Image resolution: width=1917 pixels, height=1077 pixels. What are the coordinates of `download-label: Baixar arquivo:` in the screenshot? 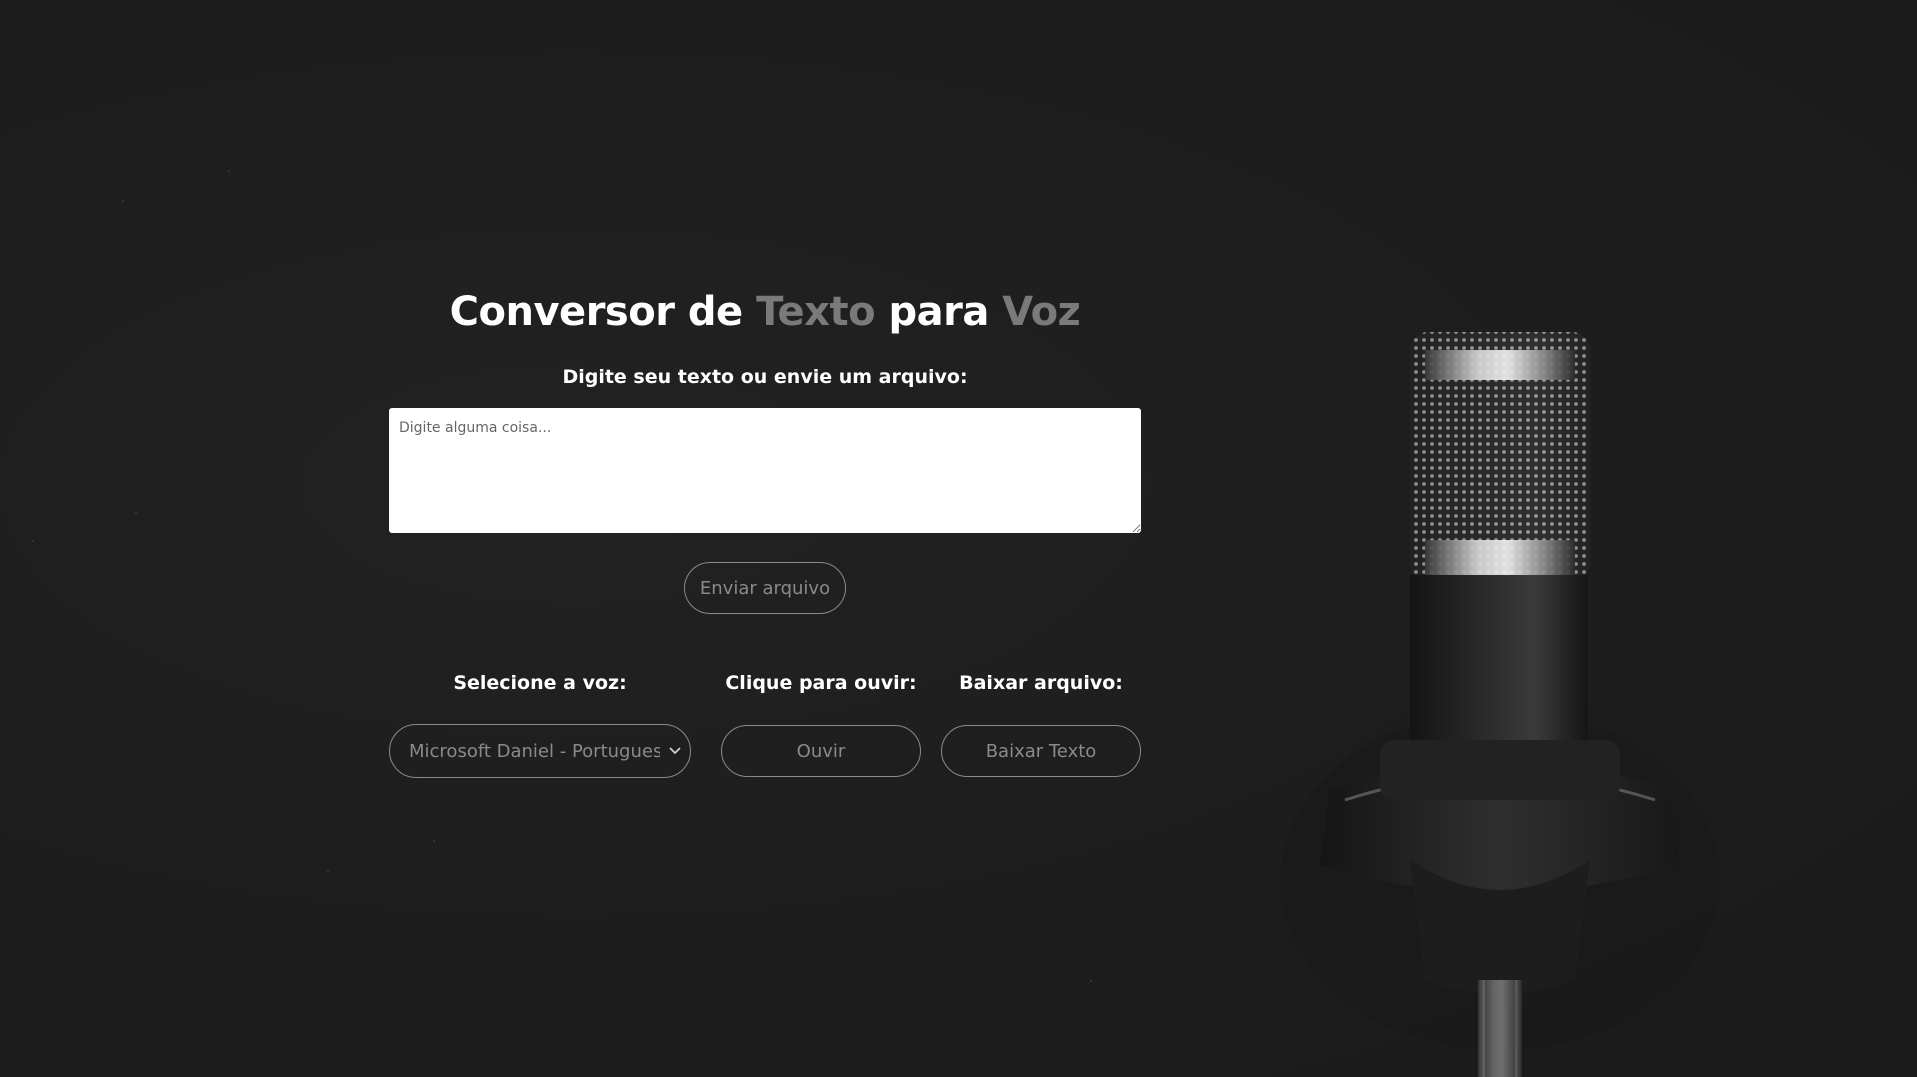 It's located at (1041, 683).